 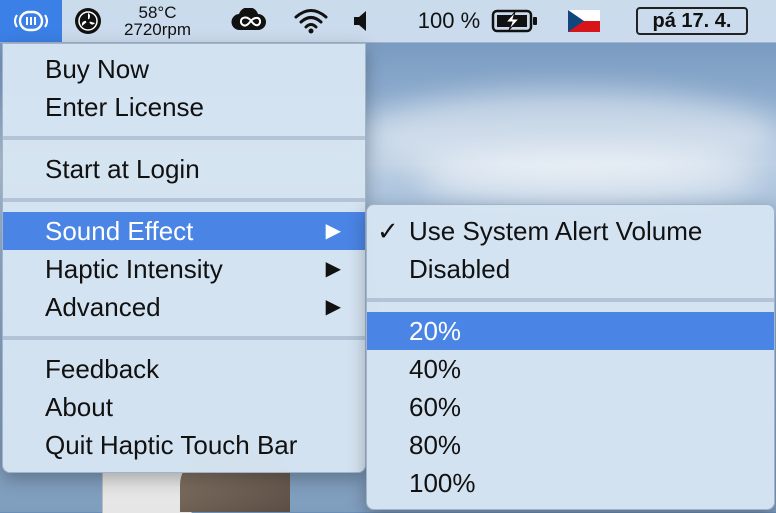 I want to click on menu-item-quit: Quit Haptic Touch Bar, so click(x=184, y=445).